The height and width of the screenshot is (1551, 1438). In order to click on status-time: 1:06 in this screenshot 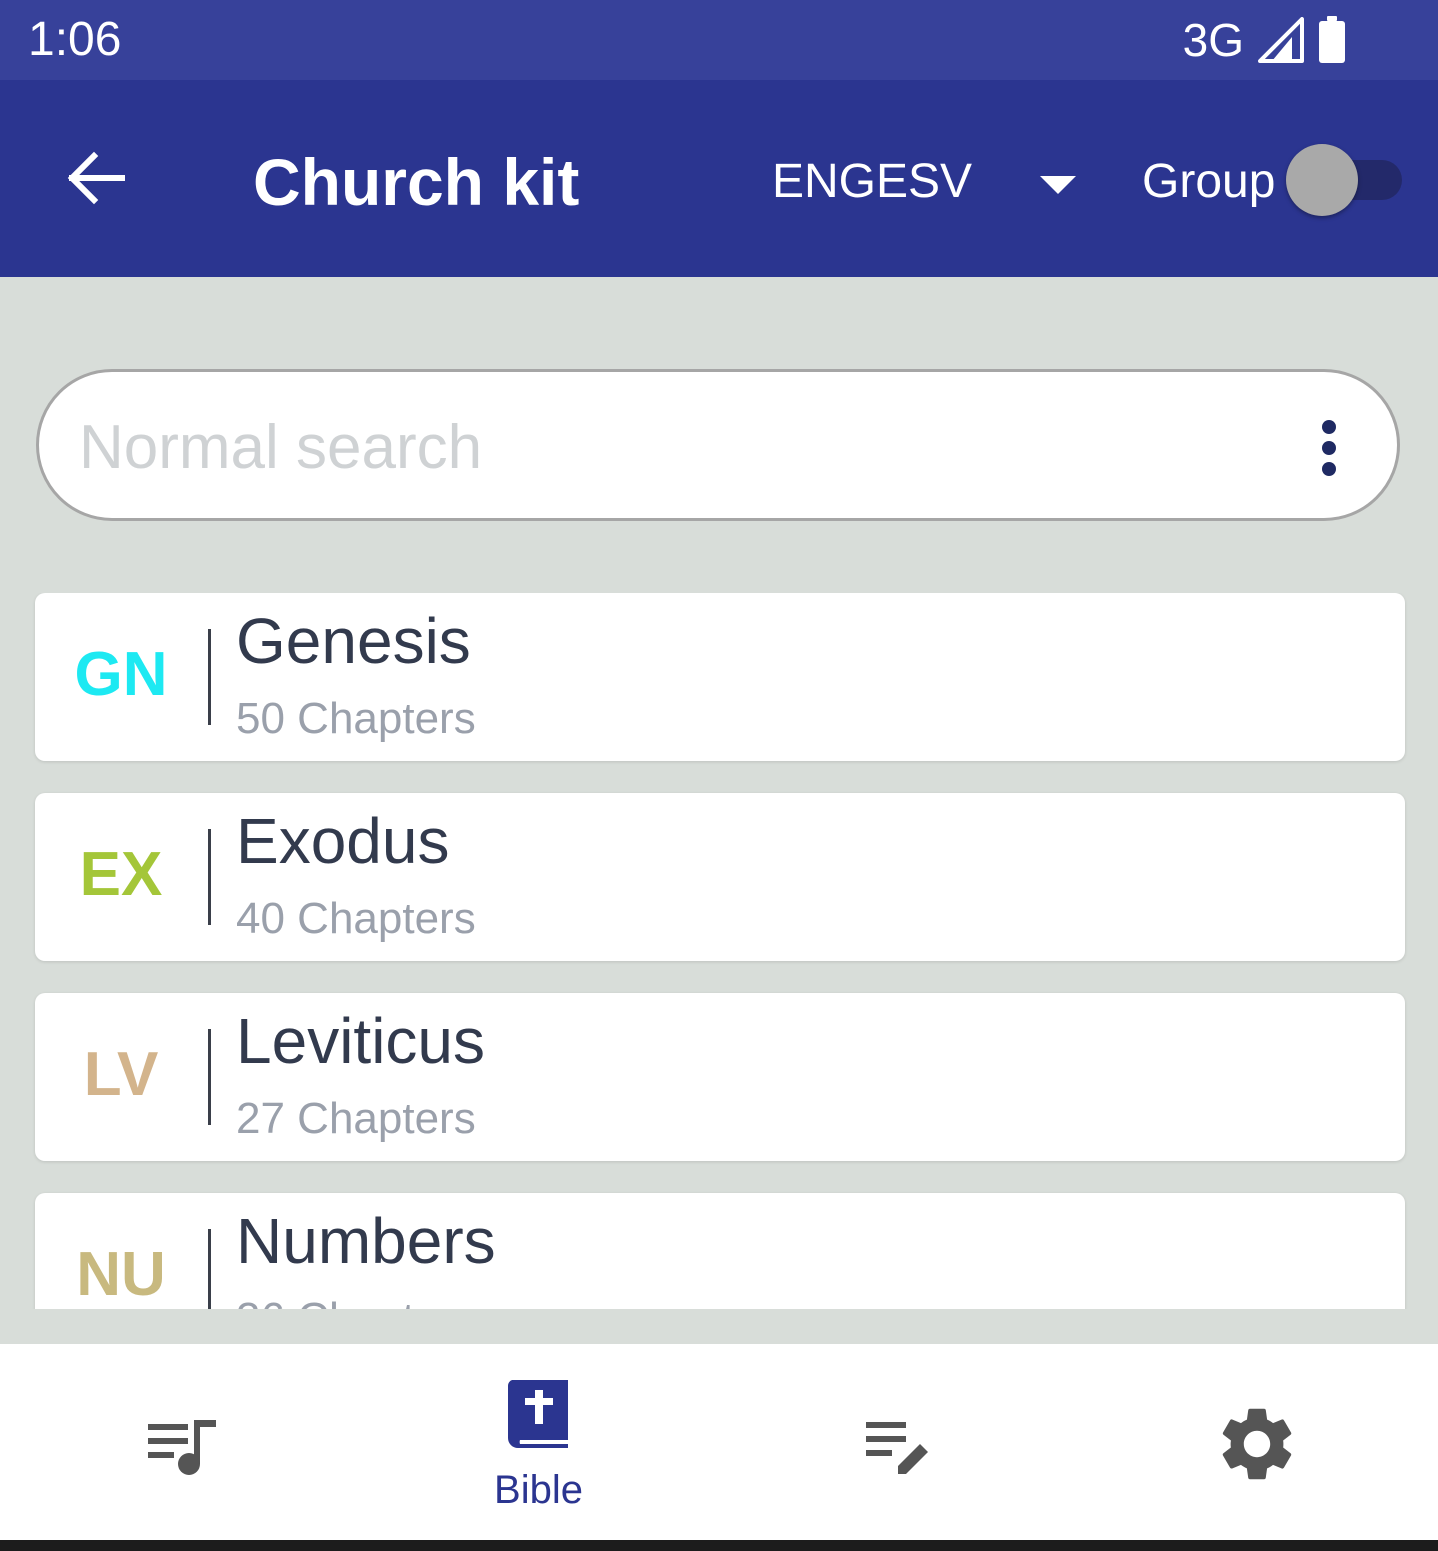, I will do `click(75, 39)`.